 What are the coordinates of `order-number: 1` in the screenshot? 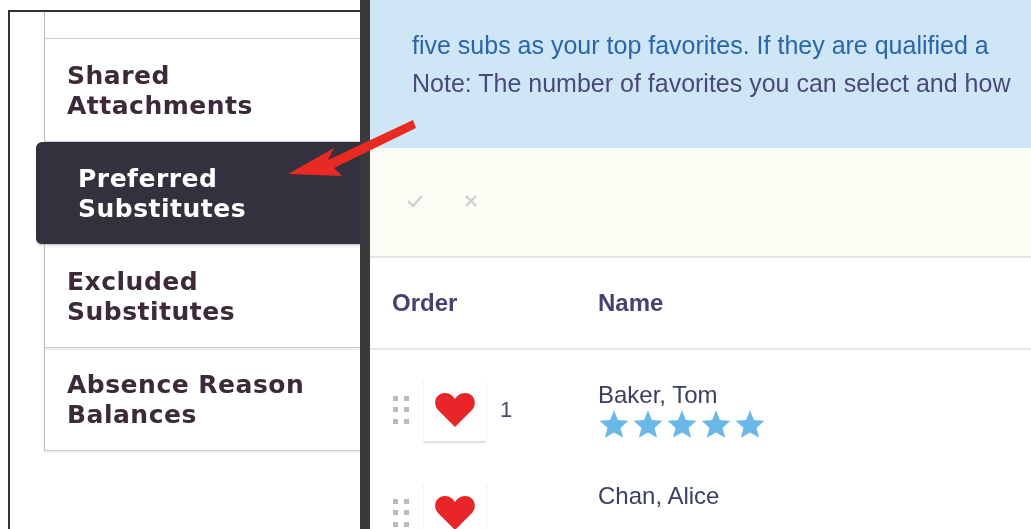 It's located at (506, 410).